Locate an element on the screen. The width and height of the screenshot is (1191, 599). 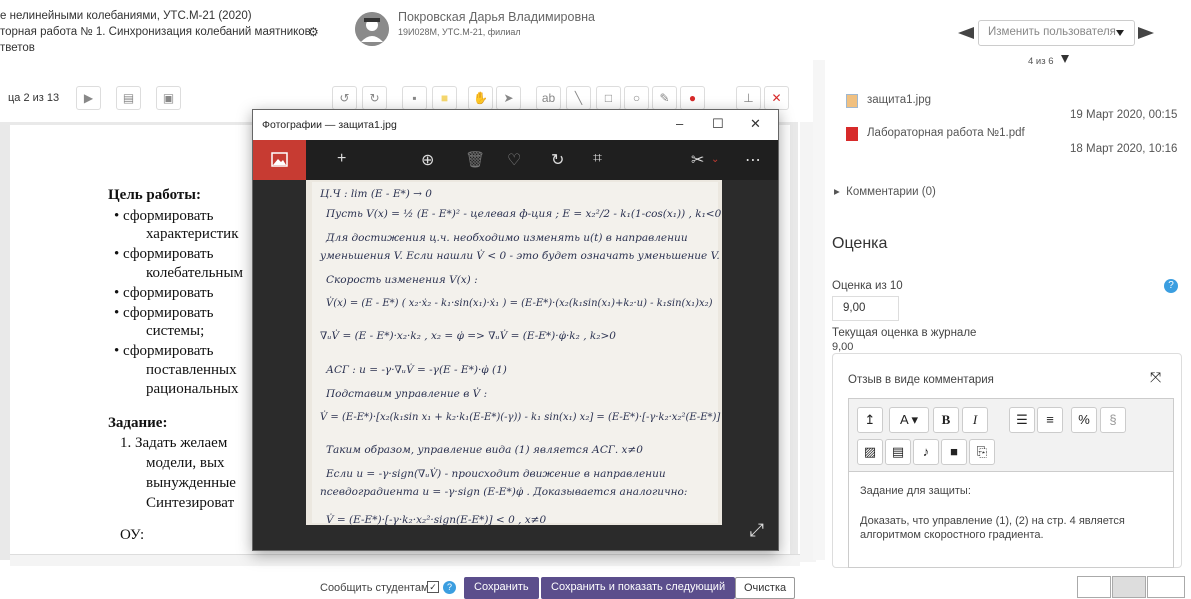
crop-icon: ⌗ is located at coordinates (597, 159).